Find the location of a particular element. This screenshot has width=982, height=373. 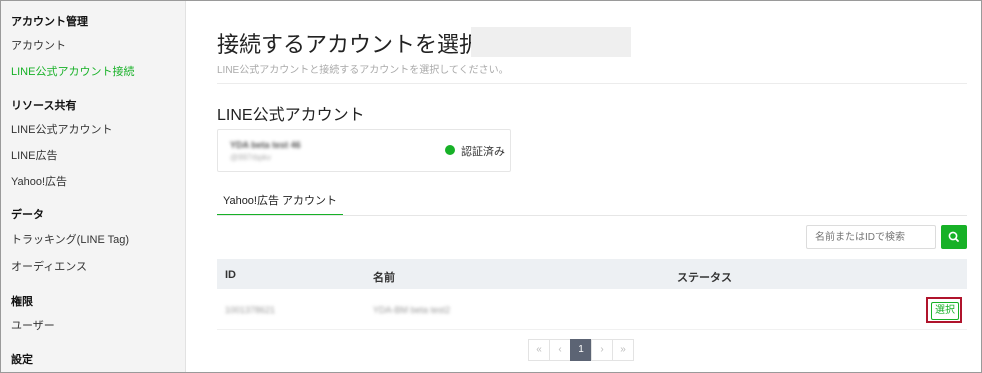

account-id: @997rbpkv is located at coordinates (251, 157).